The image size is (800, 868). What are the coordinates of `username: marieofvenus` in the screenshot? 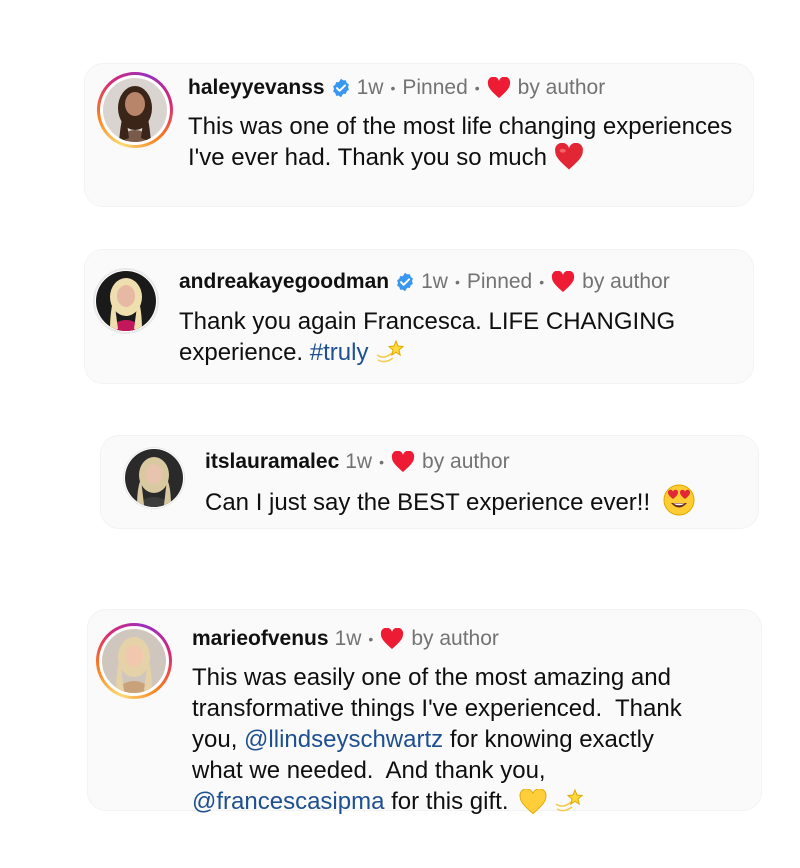 It's located at (260, 639).